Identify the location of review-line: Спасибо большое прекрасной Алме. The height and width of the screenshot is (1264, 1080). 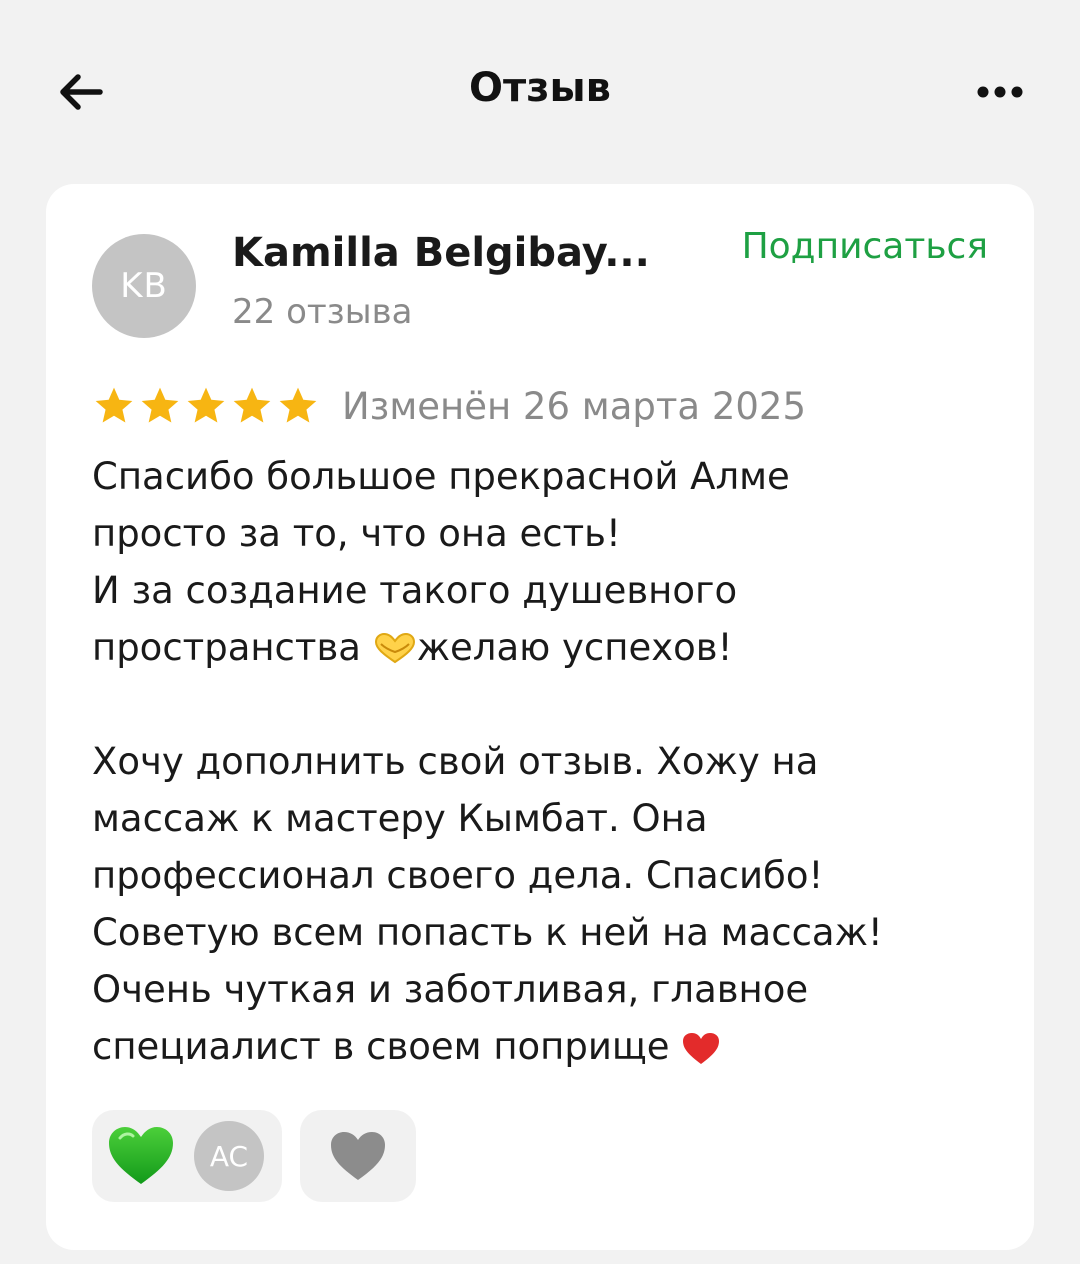
(441, 476).